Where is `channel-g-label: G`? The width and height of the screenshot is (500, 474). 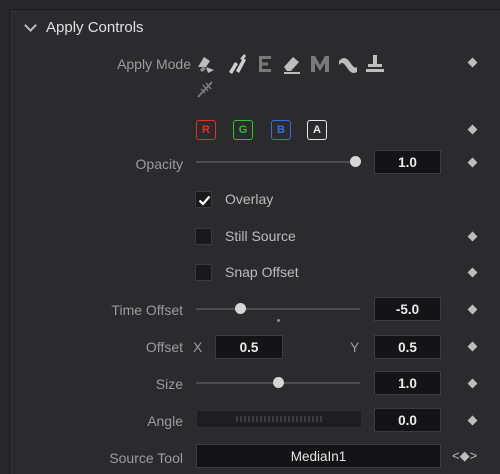
channel-g-label: G is located at coordinates (243, 130).